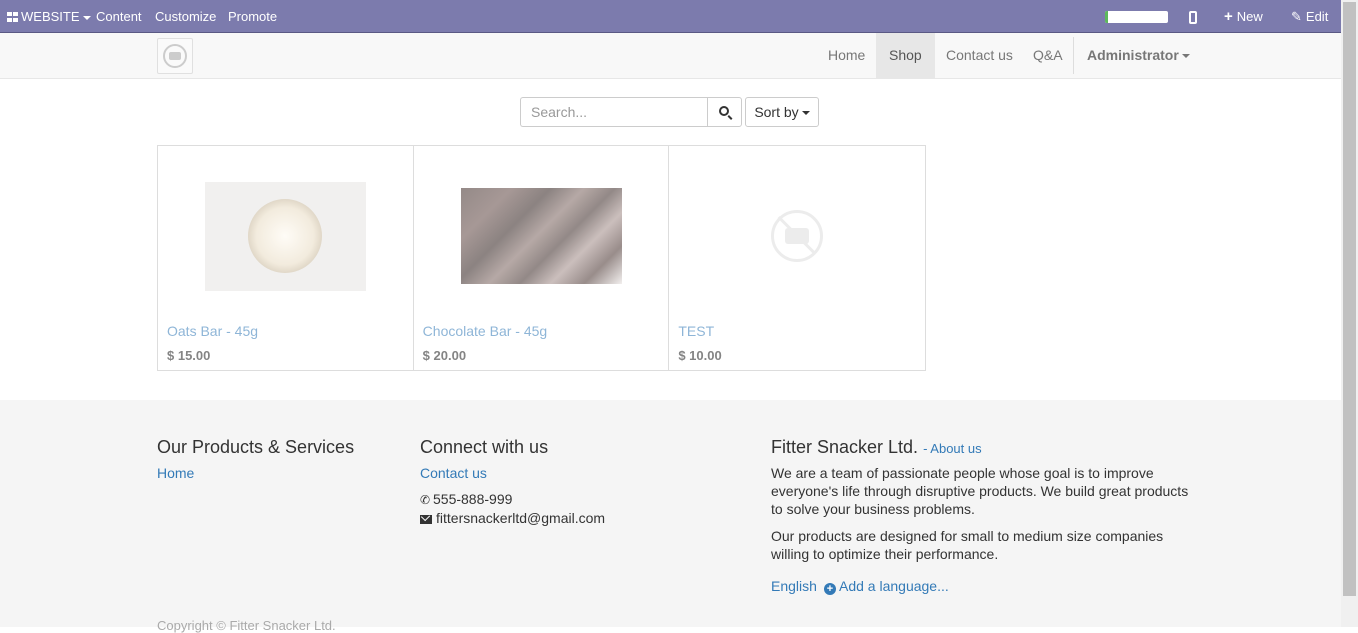 The height and width of the screenshot is (633, 1358). Describe the element at coordinates (776, 112) in the screenshot. I see `sort-by-label: Sort by` at that location.